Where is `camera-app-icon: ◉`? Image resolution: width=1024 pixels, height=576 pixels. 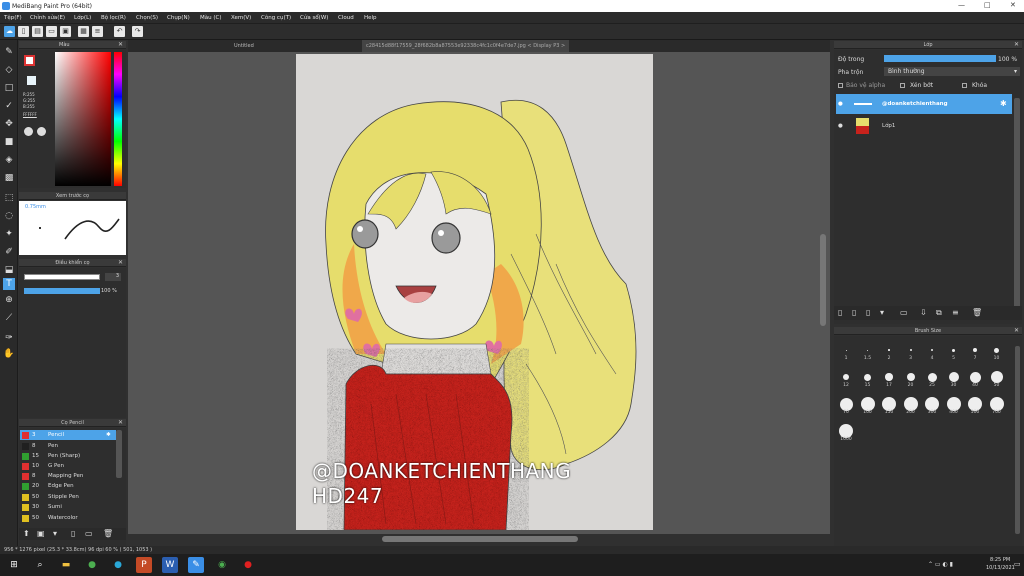
camera-app-icon: ◉ is located at coordinates (222, 565).